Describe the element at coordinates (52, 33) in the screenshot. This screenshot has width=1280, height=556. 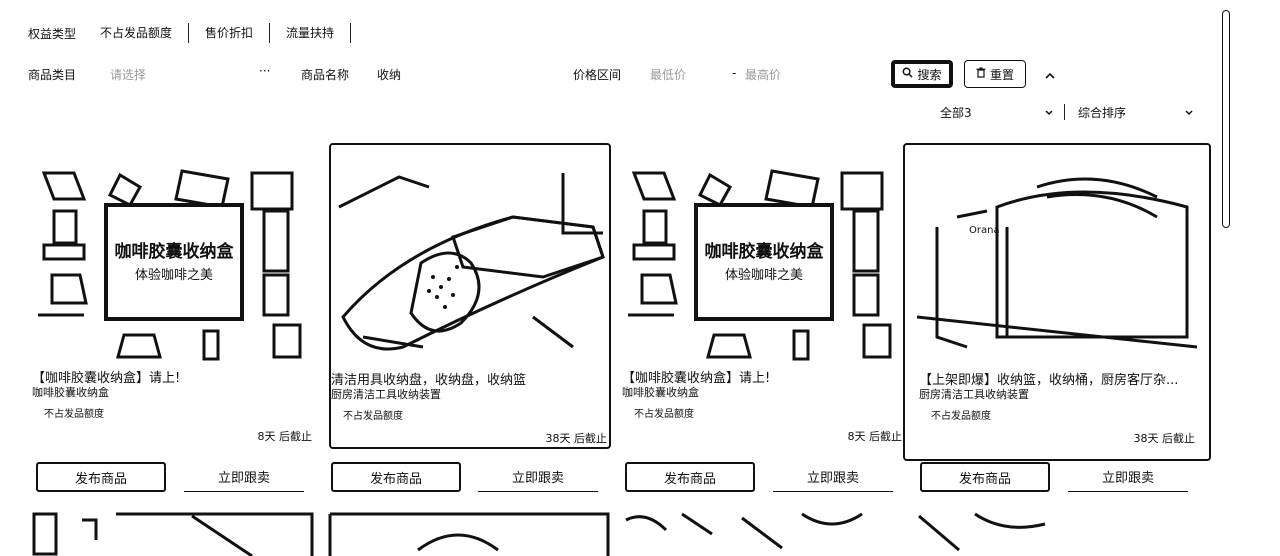
I see `benefit-type-label: 权益类型` at that location.